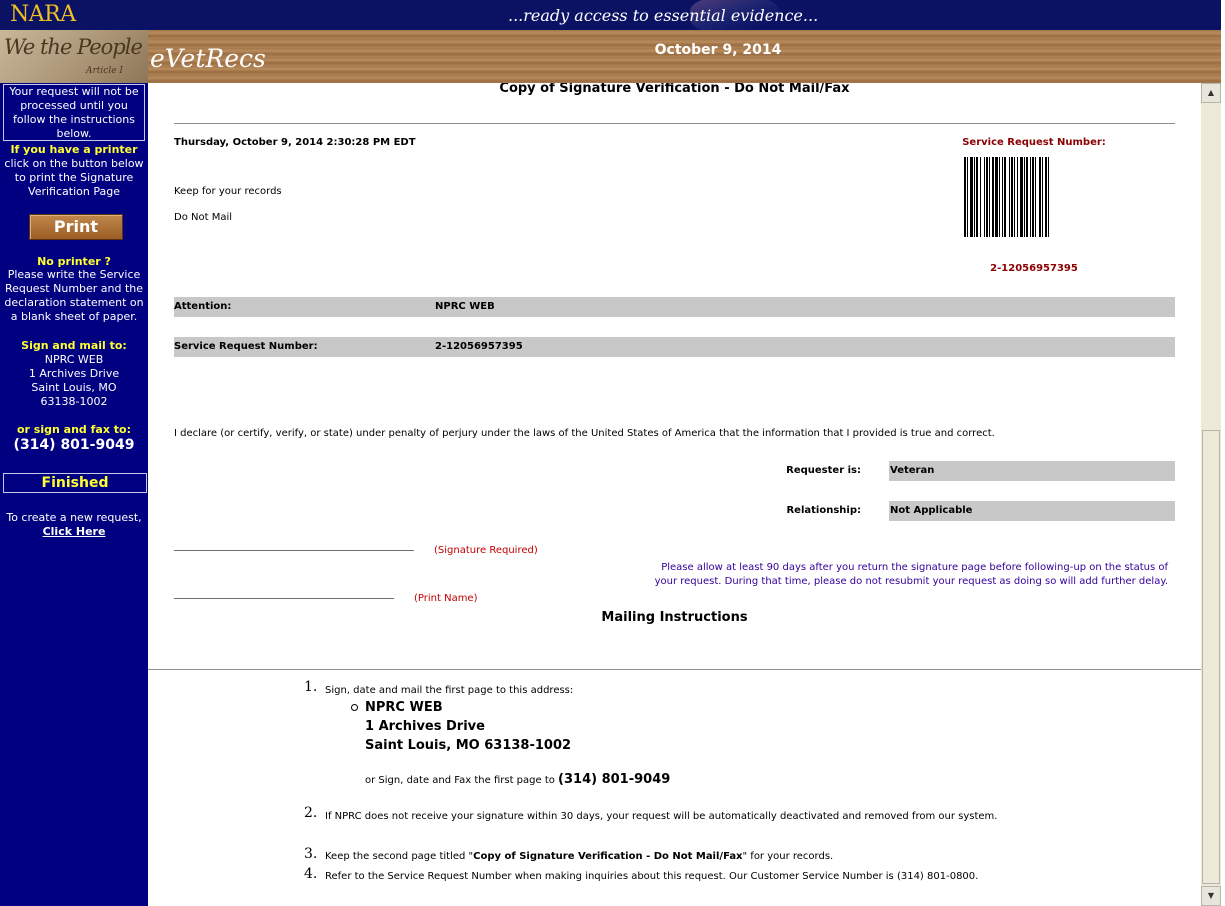  Describe the element at coordinates (311, 813) in the screenshot. I see `step-number: 2.` at that location.